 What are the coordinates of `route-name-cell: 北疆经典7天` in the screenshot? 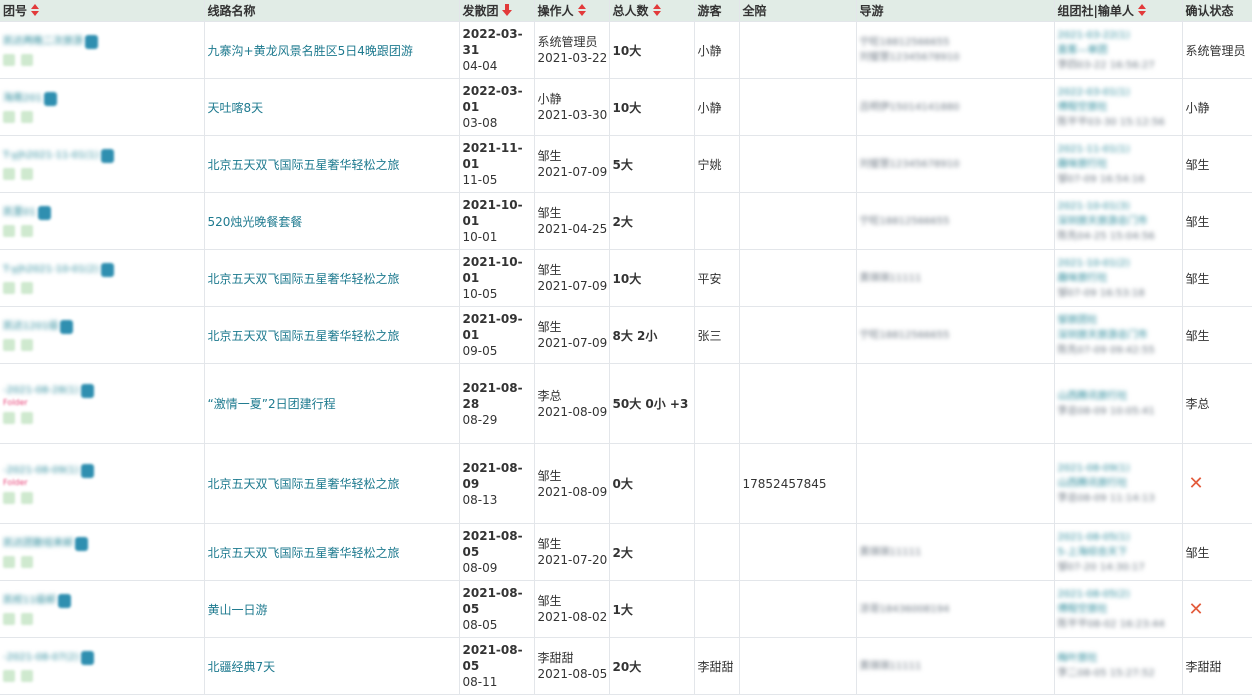 It's located at (332, 666).